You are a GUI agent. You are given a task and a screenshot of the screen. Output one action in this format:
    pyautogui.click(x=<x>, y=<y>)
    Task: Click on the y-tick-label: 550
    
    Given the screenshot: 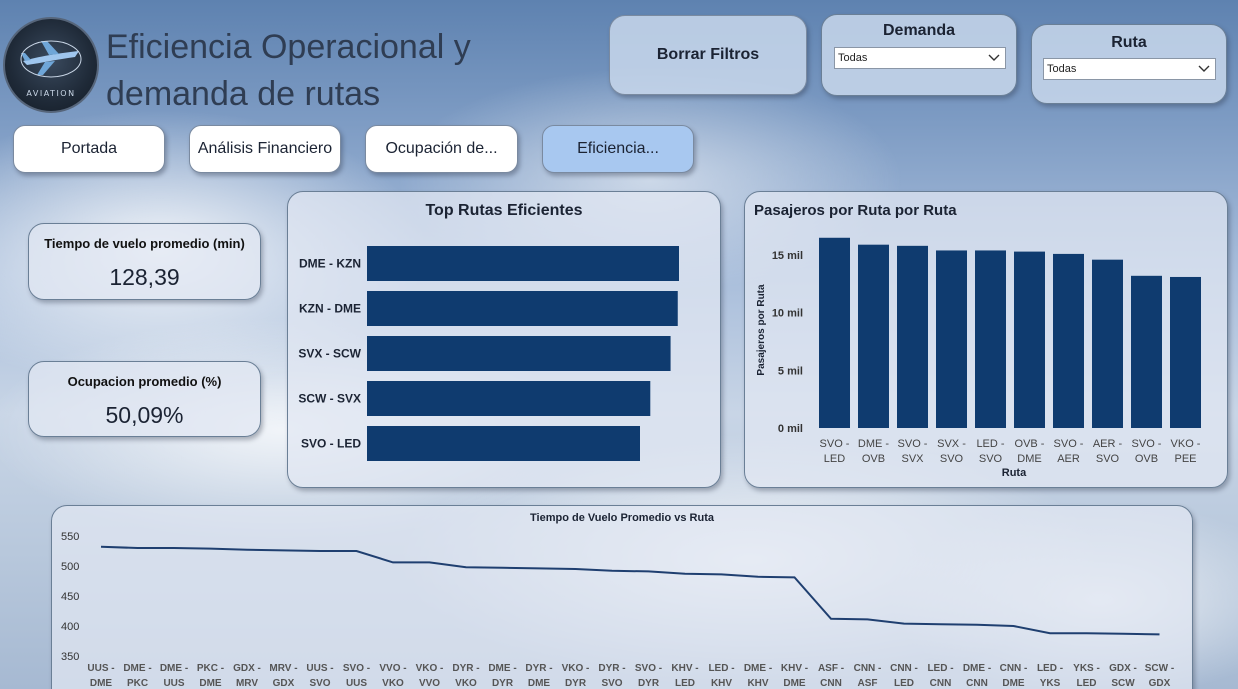 What is the action you would take?
    pyautogui.click(x=70, y=537)
    